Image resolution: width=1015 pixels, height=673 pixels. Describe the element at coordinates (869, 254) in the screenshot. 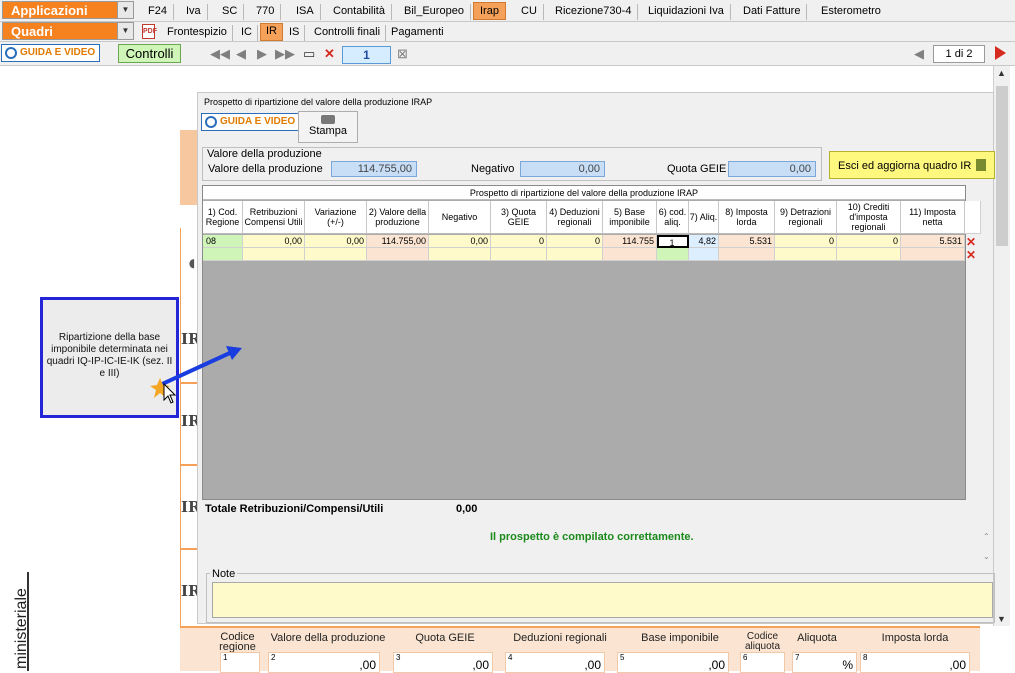

I see `cell-crediti` at that location.